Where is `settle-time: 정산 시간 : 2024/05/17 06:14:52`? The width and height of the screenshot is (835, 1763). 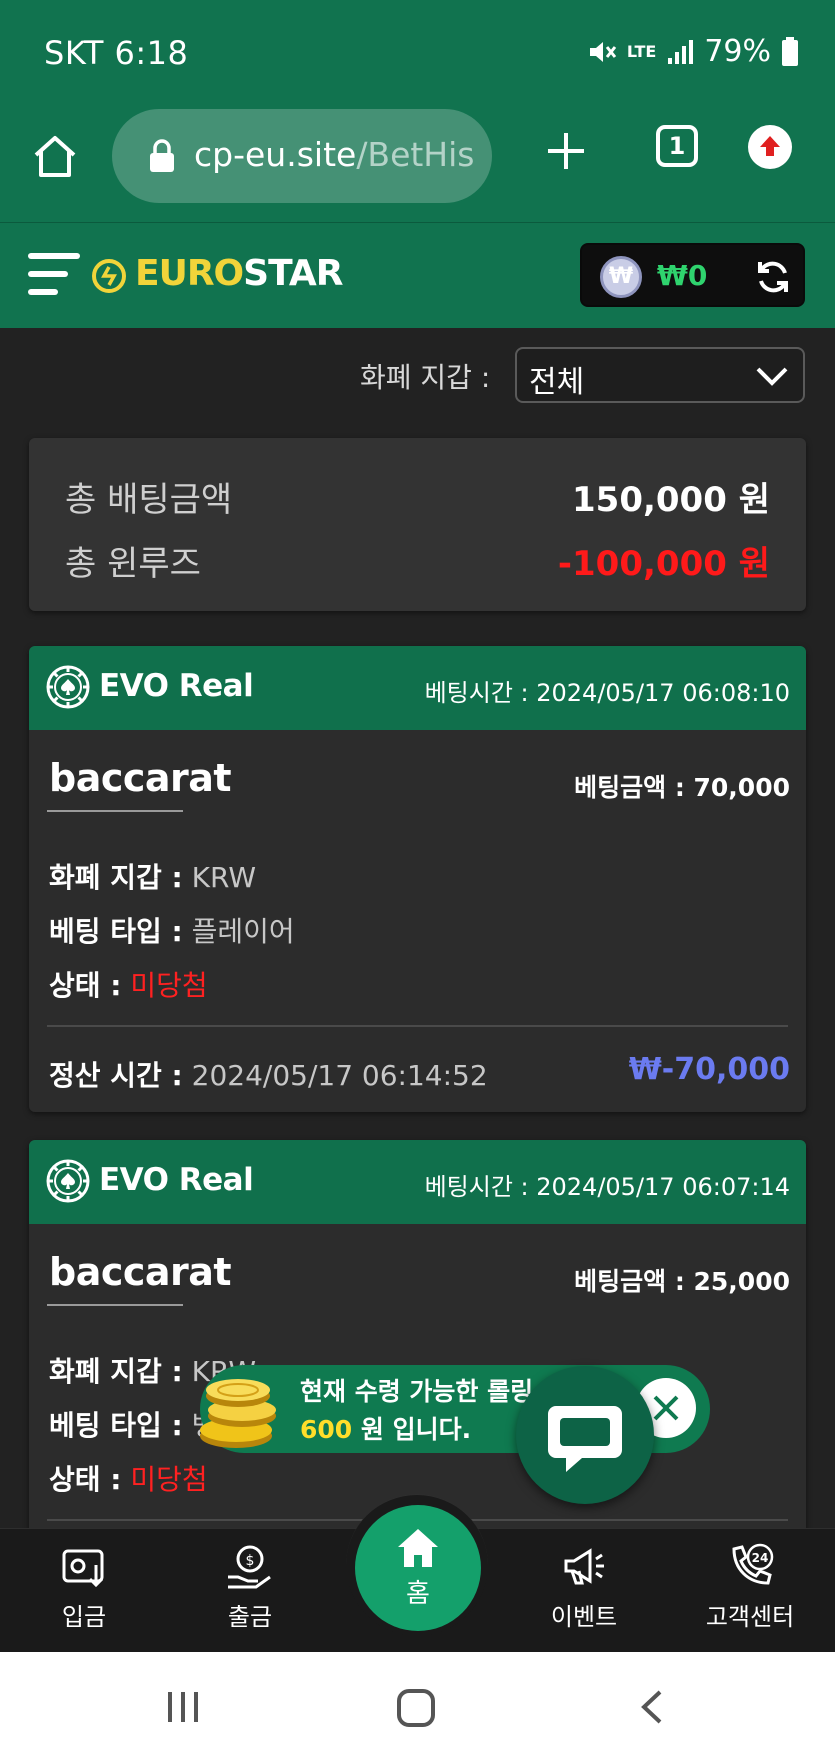 settle-time: 정산 시간 : 2024/05/17 06:14:52 is located at coordinates (268, 1074).